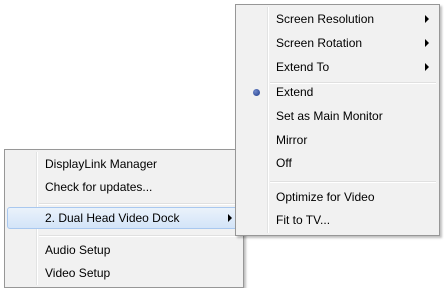  I want to click on menu-item-video-setup: Video Setup, so click(124, 273).